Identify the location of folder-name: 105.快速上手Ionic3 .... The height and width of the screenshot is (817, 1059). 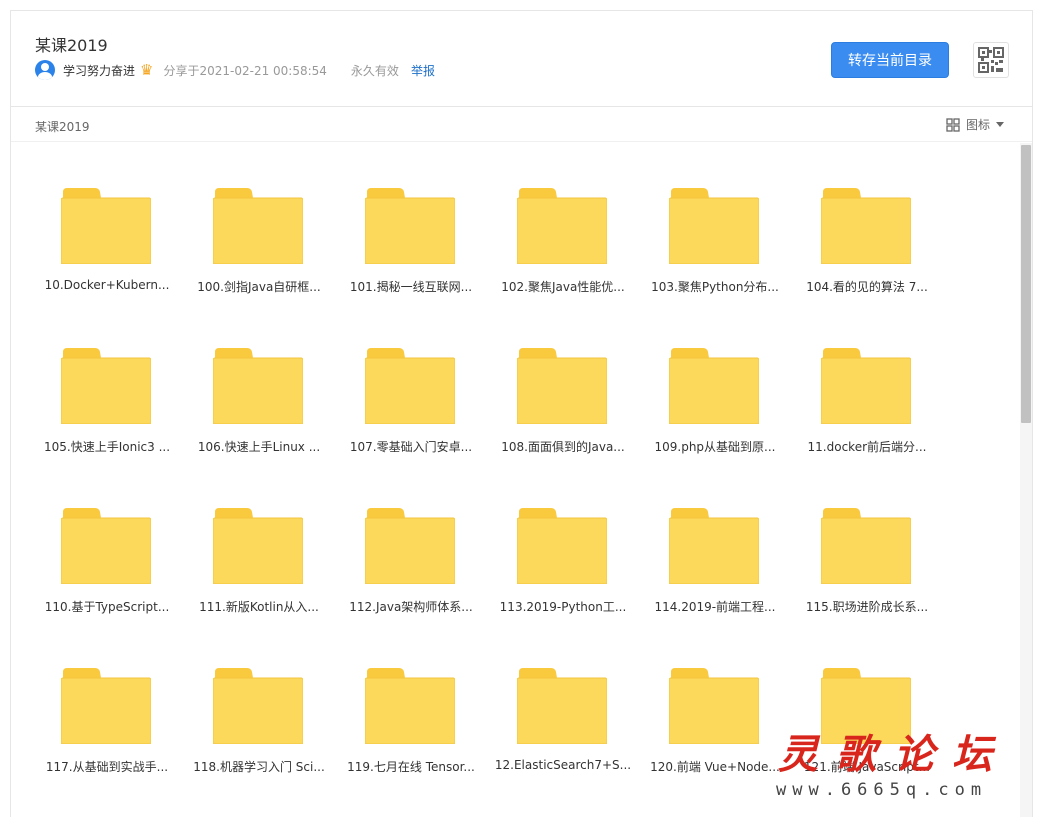
(107, 446).